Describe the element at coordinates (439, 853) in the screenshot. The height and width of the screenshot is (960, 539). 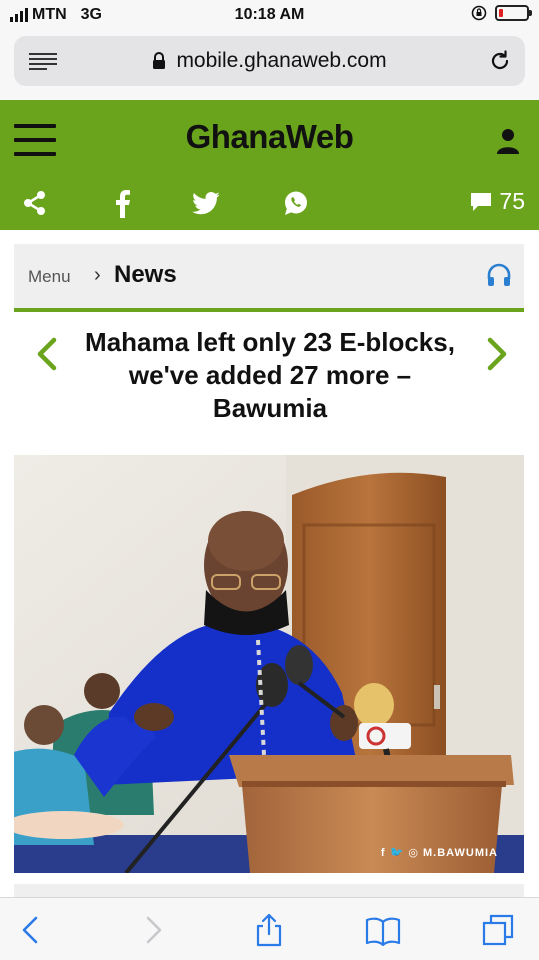
I see `image-watermark: f 🐦 ◎ M.BAWUMIA` at that location.